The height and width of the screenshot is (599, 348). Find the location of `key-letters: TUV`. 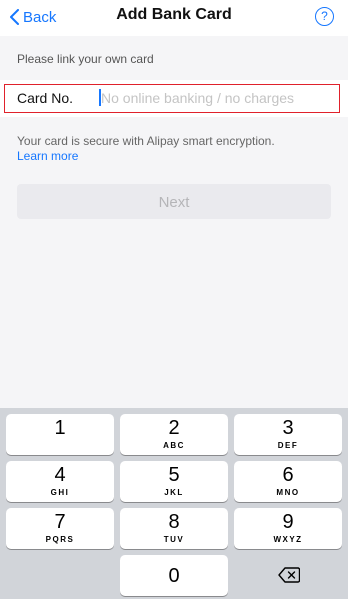

key-letters: TUV is located at coordinates (174, 539).